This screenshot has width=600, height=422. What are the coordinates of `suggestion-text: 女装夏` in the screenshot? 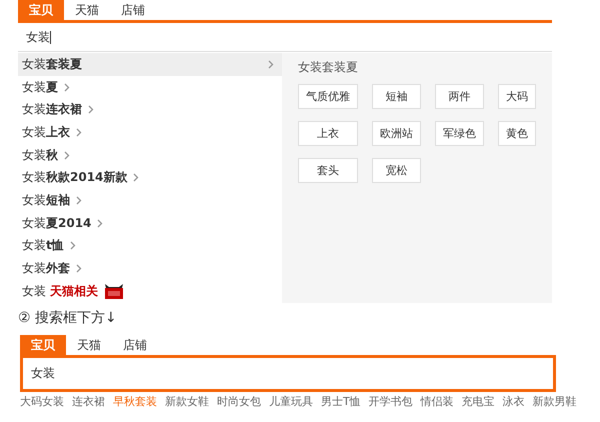 It's located at (40, 87).